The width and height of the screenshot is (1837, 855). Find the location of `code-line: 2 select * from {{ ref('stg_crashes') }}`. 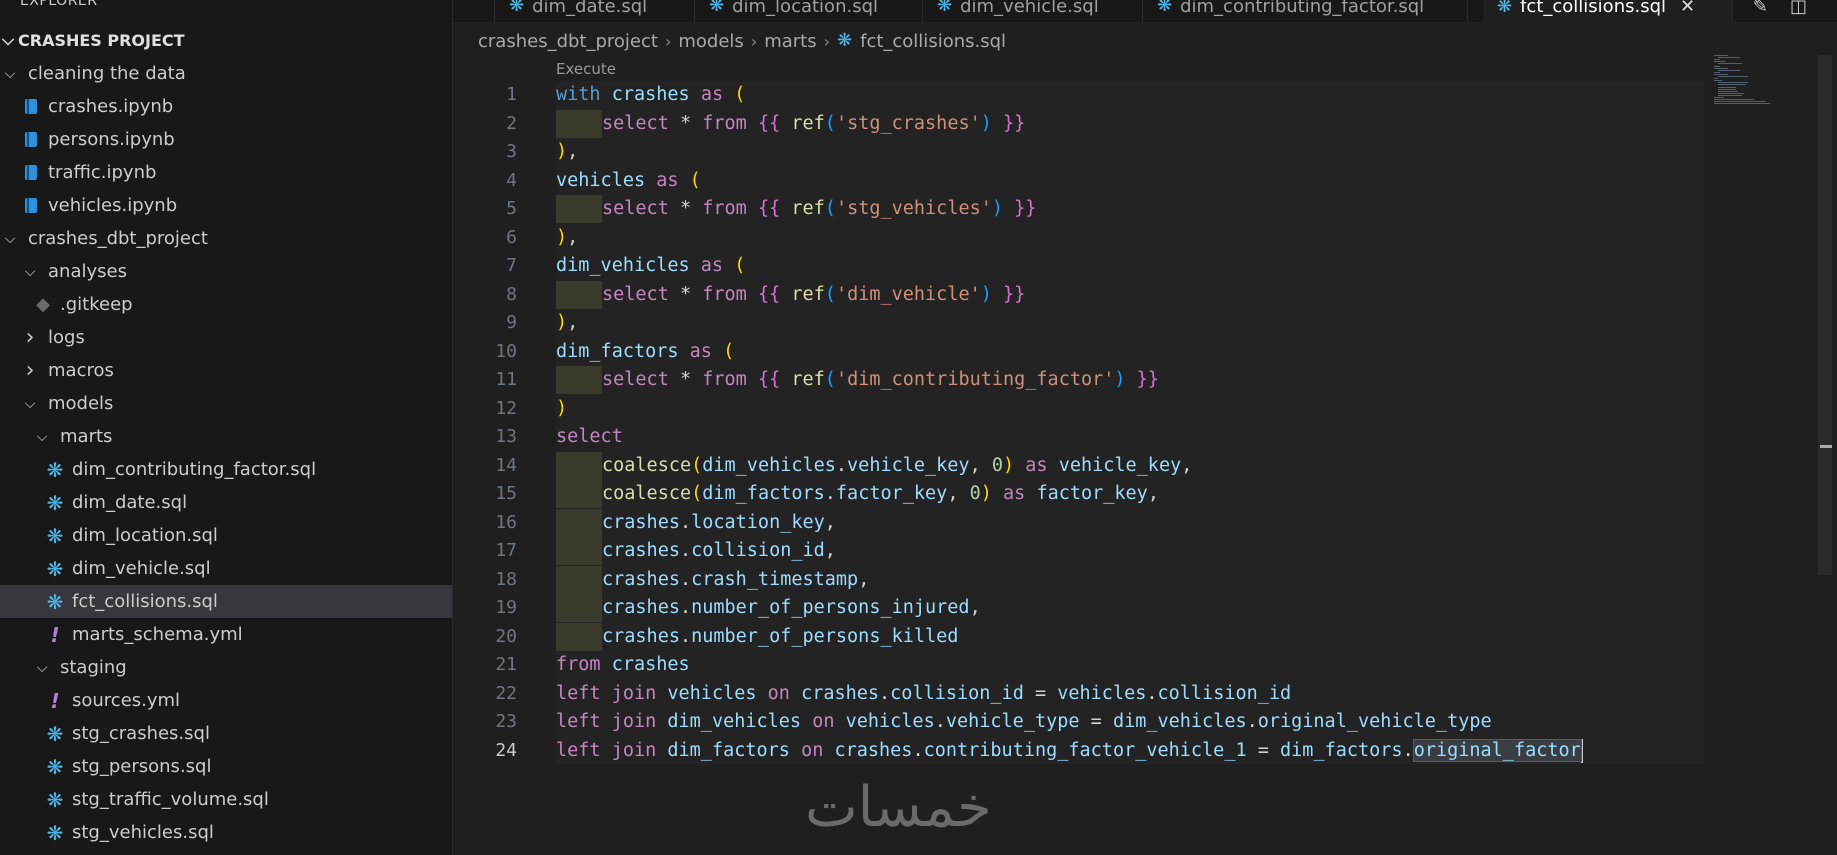

code-line: 2 select * from {{ ref('stg_crashes') }} is located at coordinates (1078, 123).